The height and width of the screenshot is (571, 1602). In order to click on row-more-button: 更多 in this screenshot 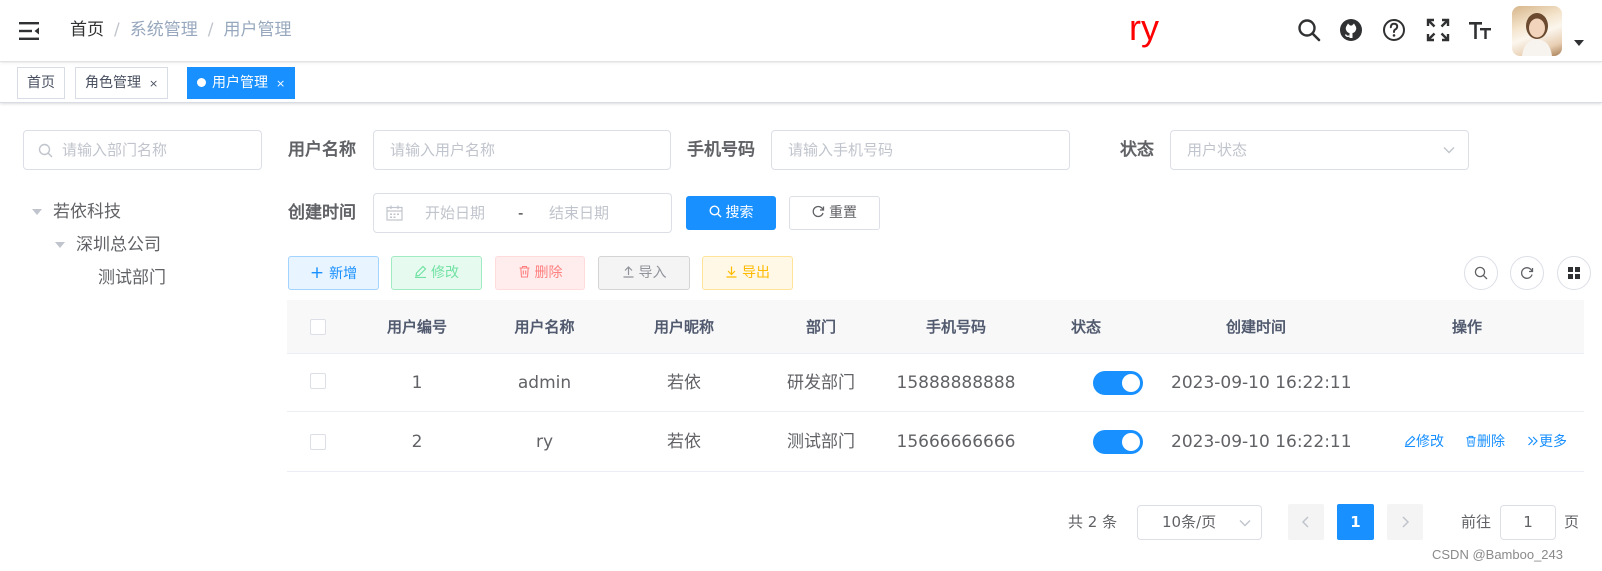, I will do `click(1547, 442)`.